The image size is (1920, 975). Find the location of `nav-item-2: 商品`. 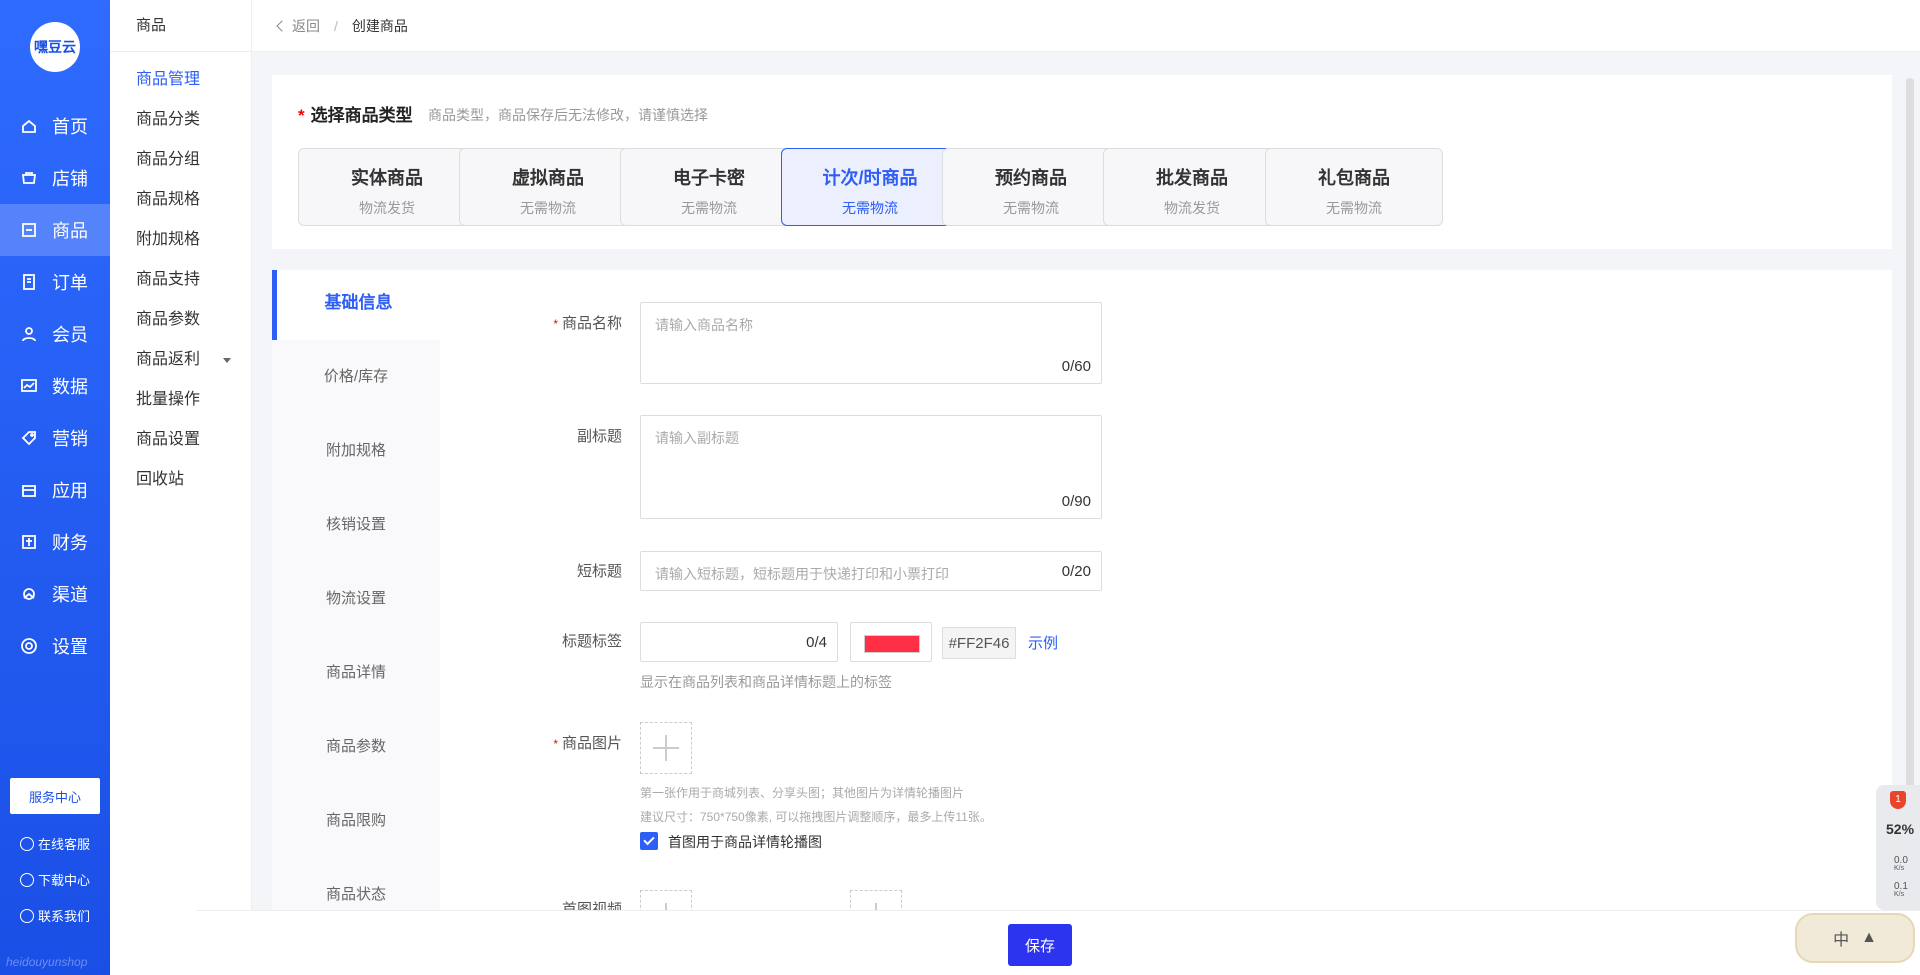

nav-item-2: 商品 is located at coordinates (55, 230).